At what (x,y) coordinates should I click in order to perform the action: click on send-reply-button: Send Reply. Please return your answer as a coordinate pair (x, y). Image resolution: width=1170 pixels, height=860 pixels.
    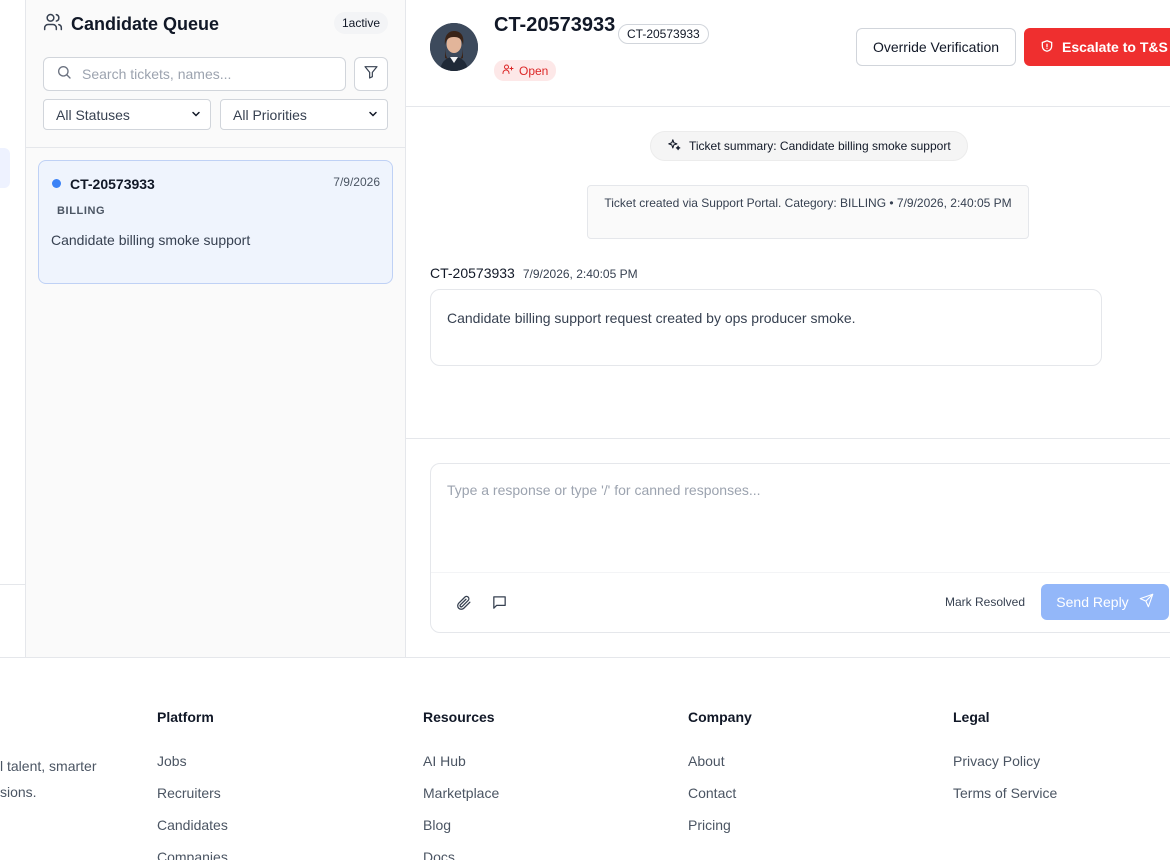
    Looking at the image, I should click on (1105, 602).